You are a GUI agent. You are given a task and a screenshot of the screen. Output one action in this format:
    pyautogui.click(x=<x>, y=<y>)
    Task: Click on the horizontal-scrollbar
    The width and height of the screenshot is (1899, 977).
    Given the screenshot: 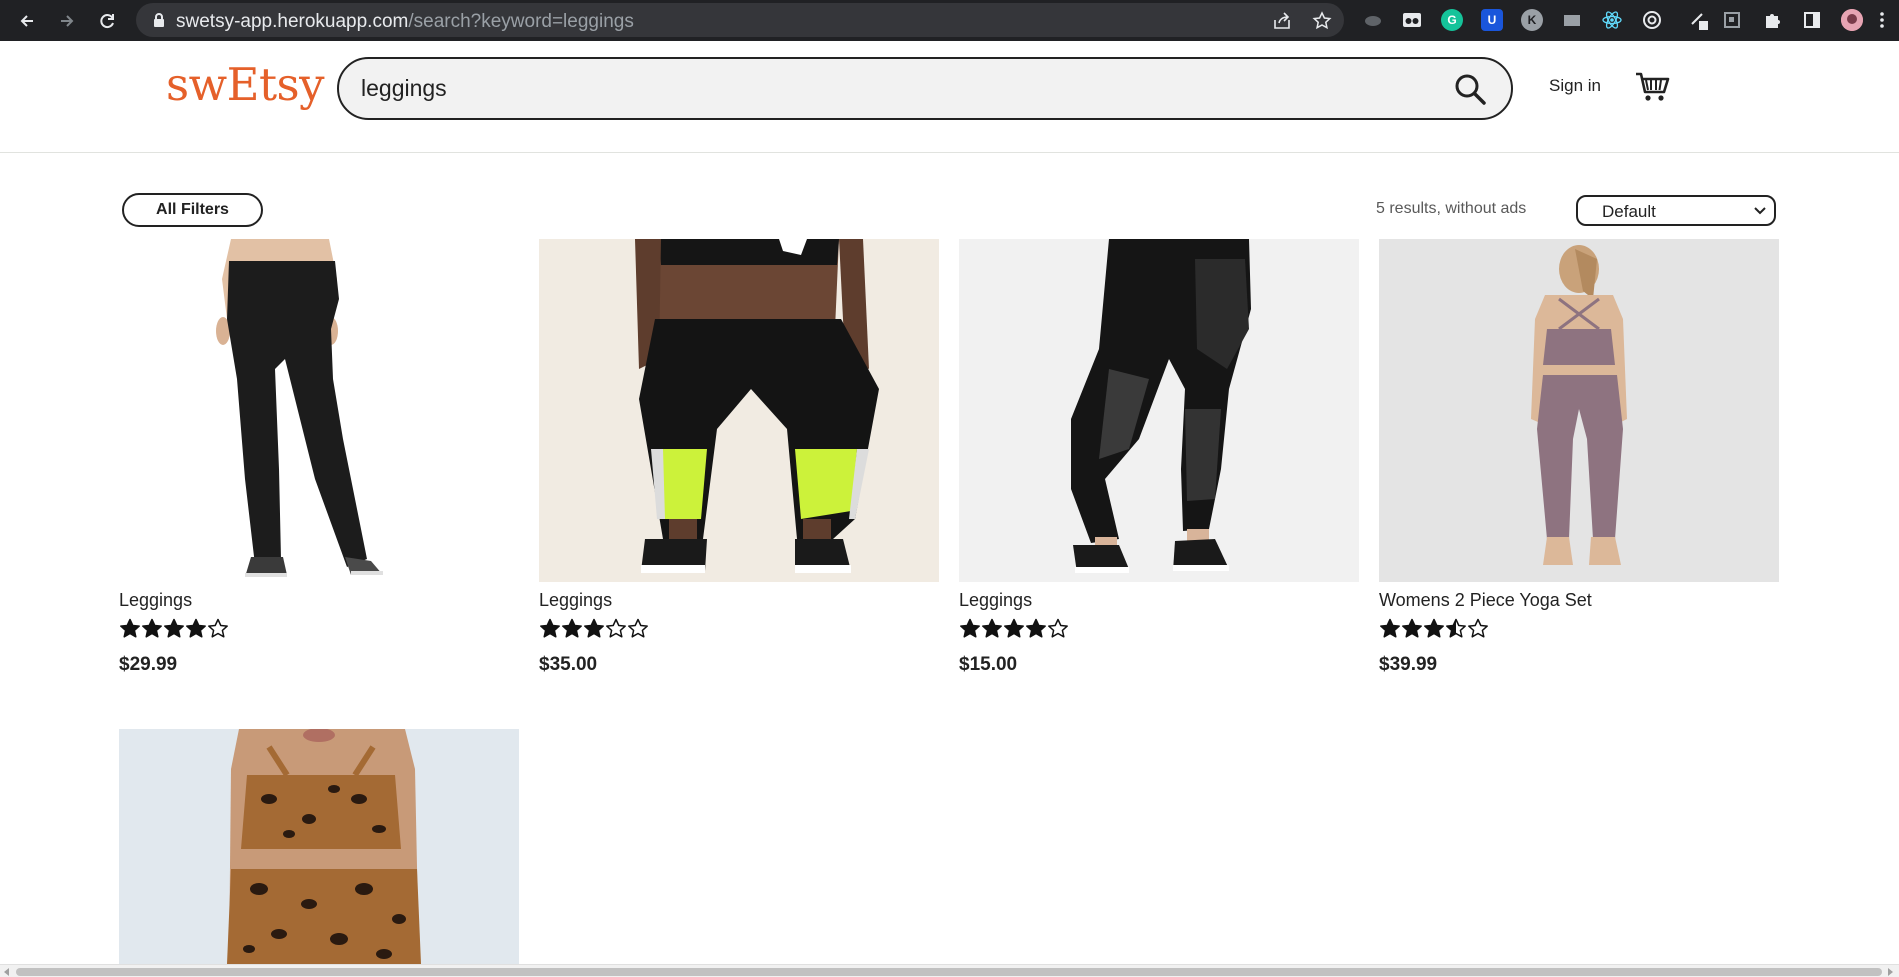 What is the action you would take?
    pyautogui.click(x=949, y=970)
    